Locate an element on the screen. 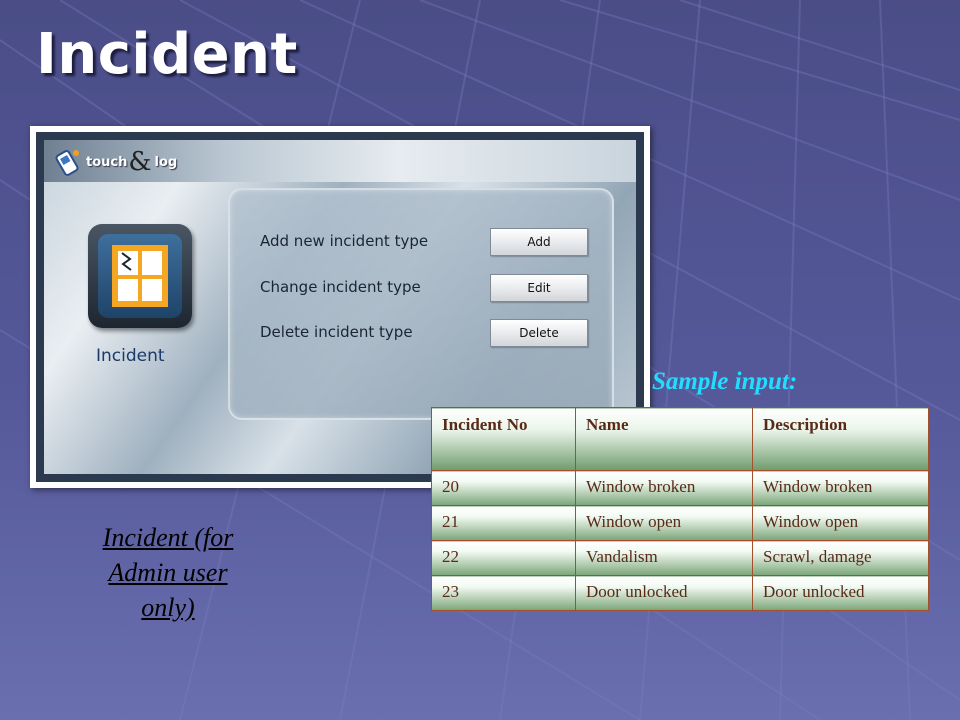 Image resolution: width=960 pixels, height=720 pixels. app-header: touch & log is located at coordinates (340, 161).